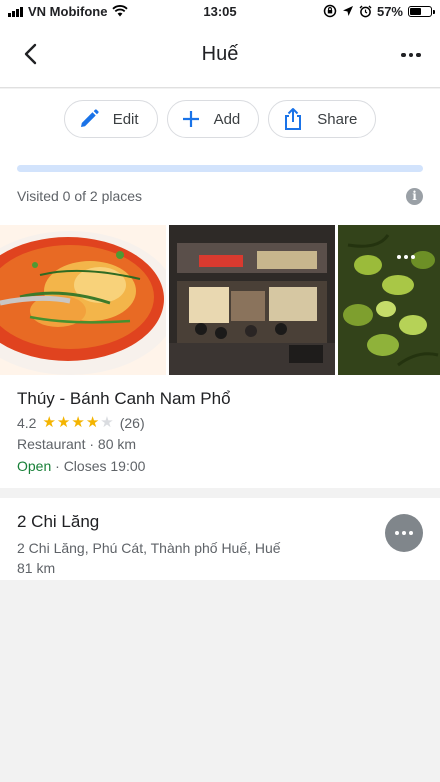  Describe the element at coordinates (330, 11) in the screenshot. I see `rotation-lock-icon` at that location.